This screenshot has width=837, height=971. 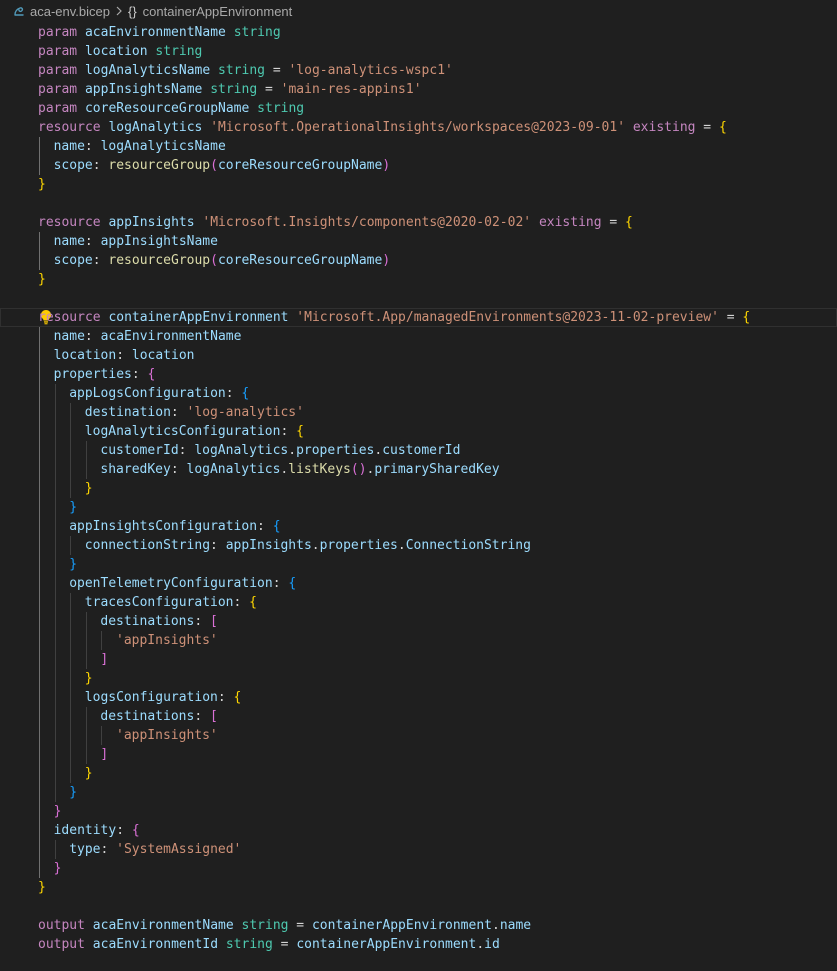 I want to click on code-line: name: logAnalyticsName, so click(x=418, y=146).